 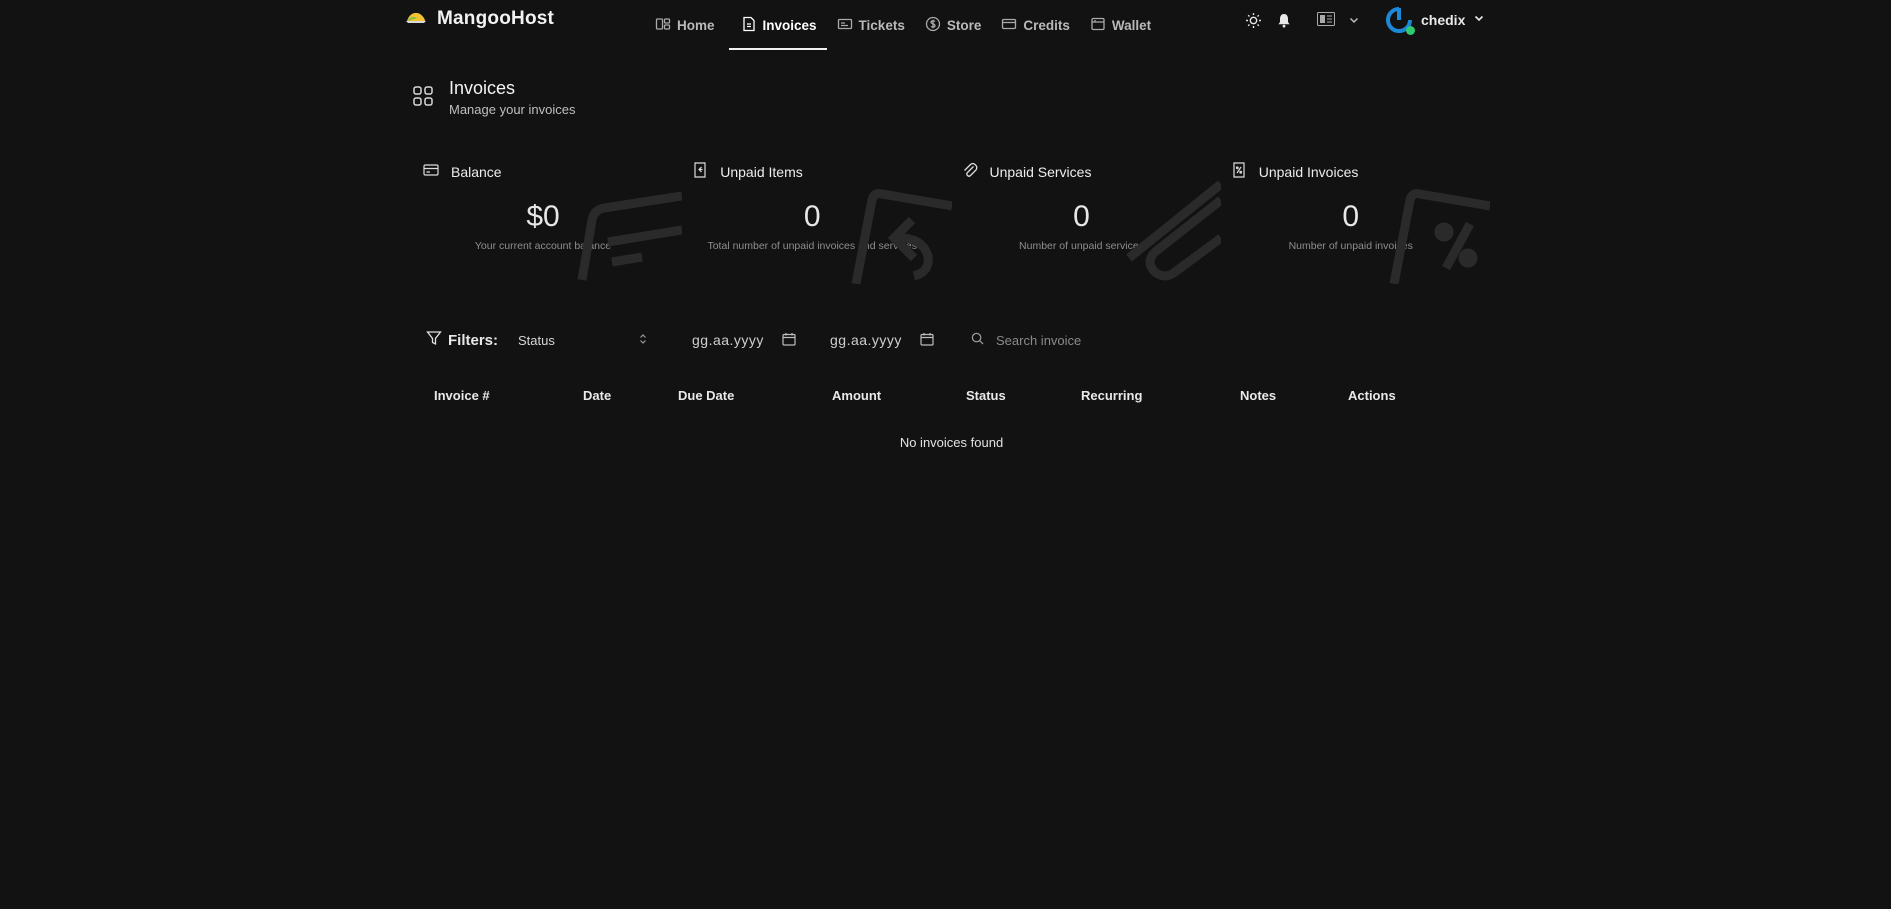 I want to click on column-header-status: Status, so click(x=986, y=395).